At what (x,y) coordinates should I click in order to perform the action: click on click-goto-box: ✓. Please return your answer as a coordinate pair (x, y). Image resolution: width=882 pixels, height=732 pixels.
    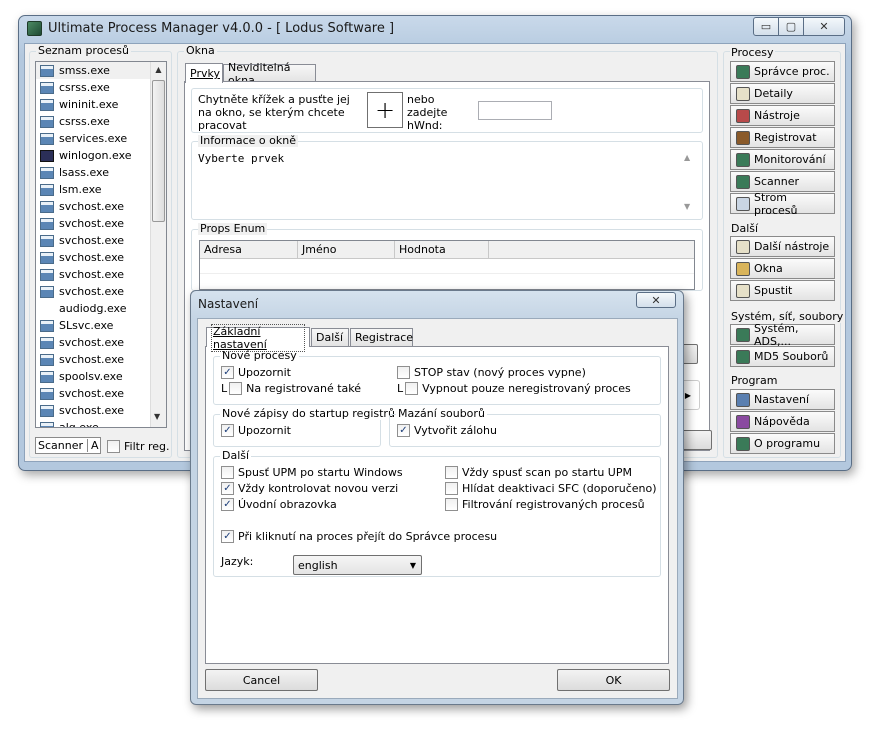
    Looking at the image, I should click on (227, 536).